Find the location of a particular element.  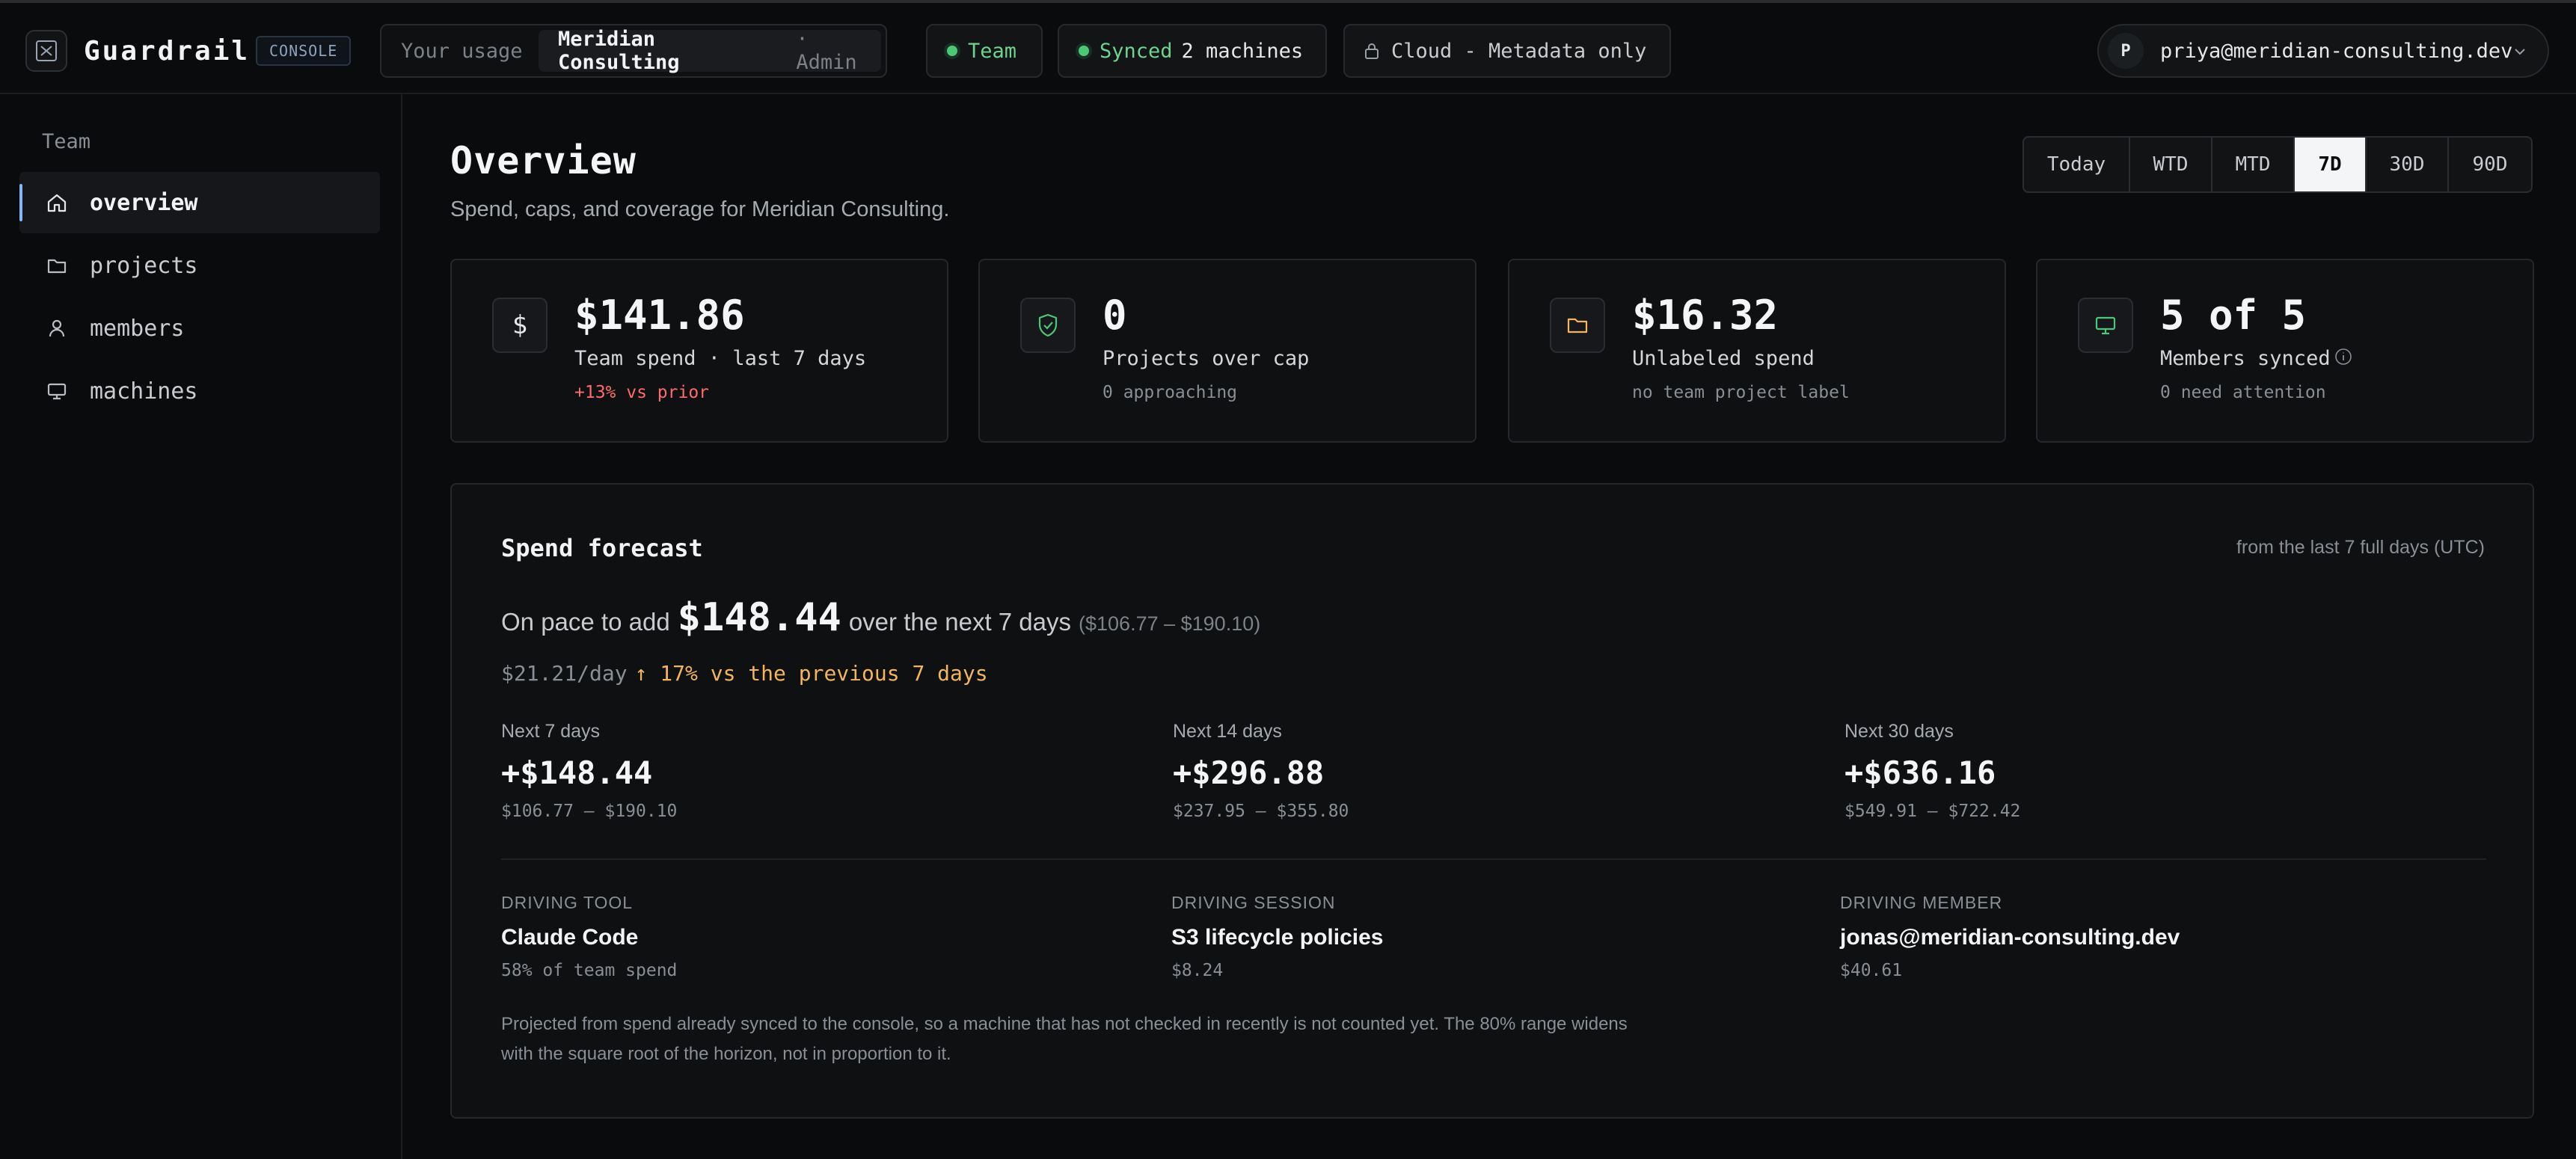

sidebar-item-label: projects is located at coordinates (144, 265).